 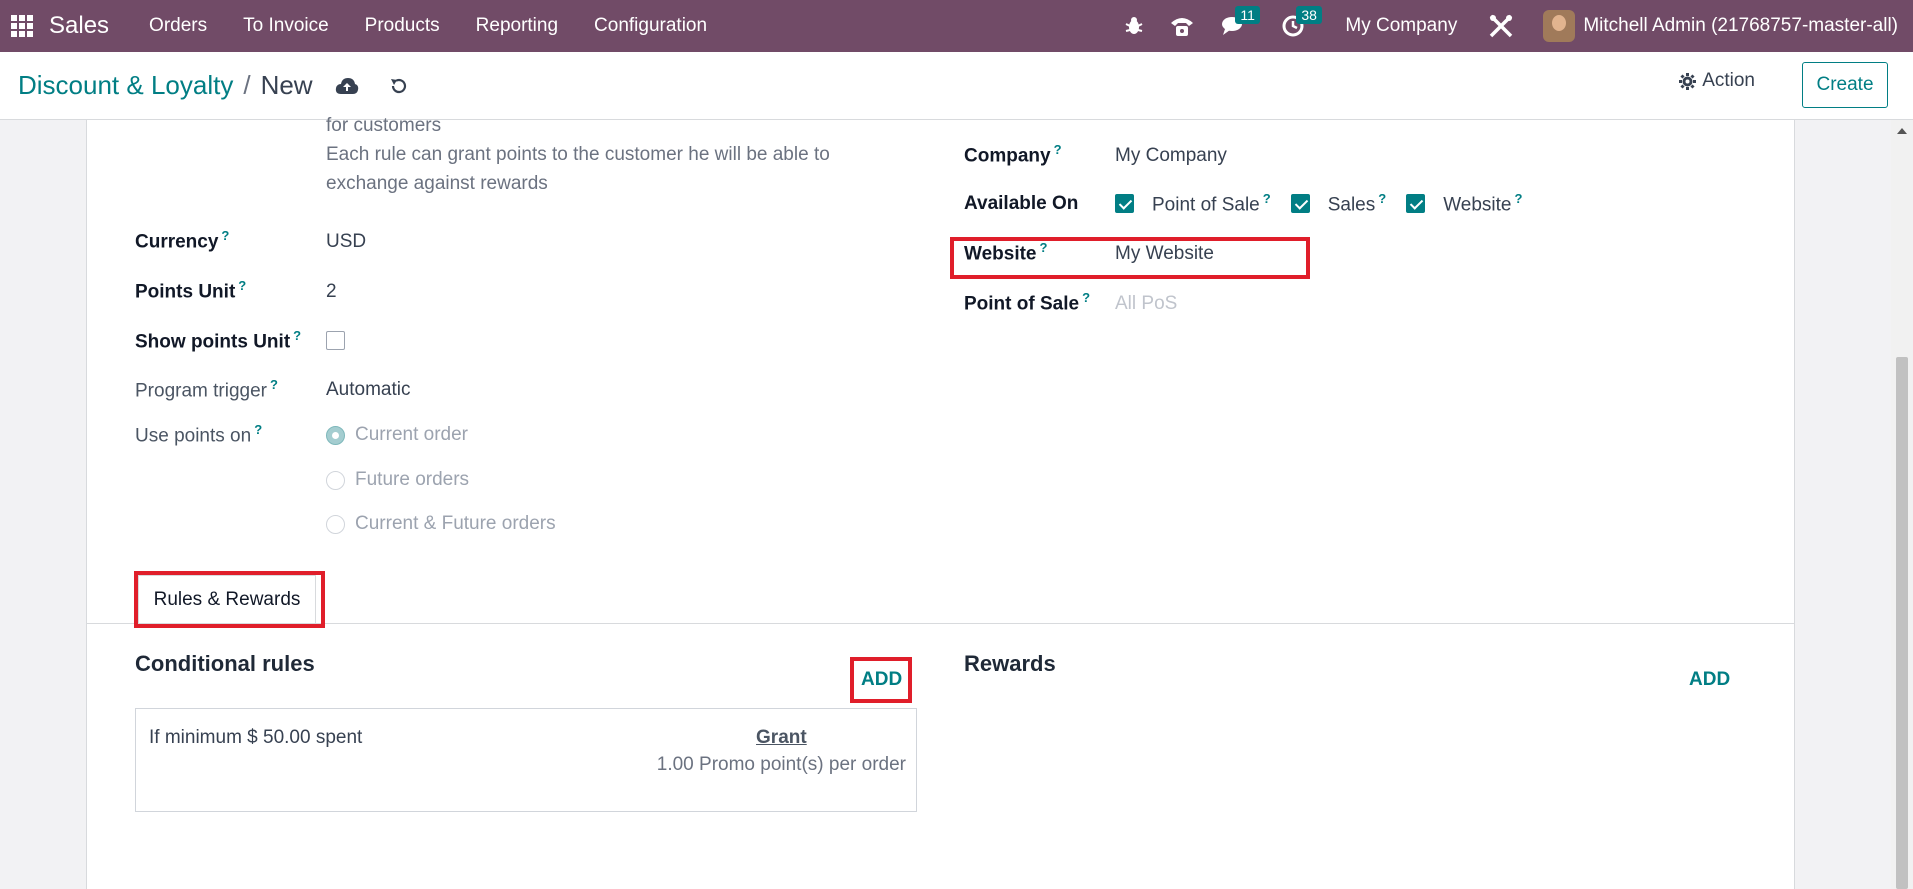 What do you see at coordinates (1267, 198) in the screenshot?
I see `point-of-sale-help-icon: ?` at bounding box center [1267, 198].